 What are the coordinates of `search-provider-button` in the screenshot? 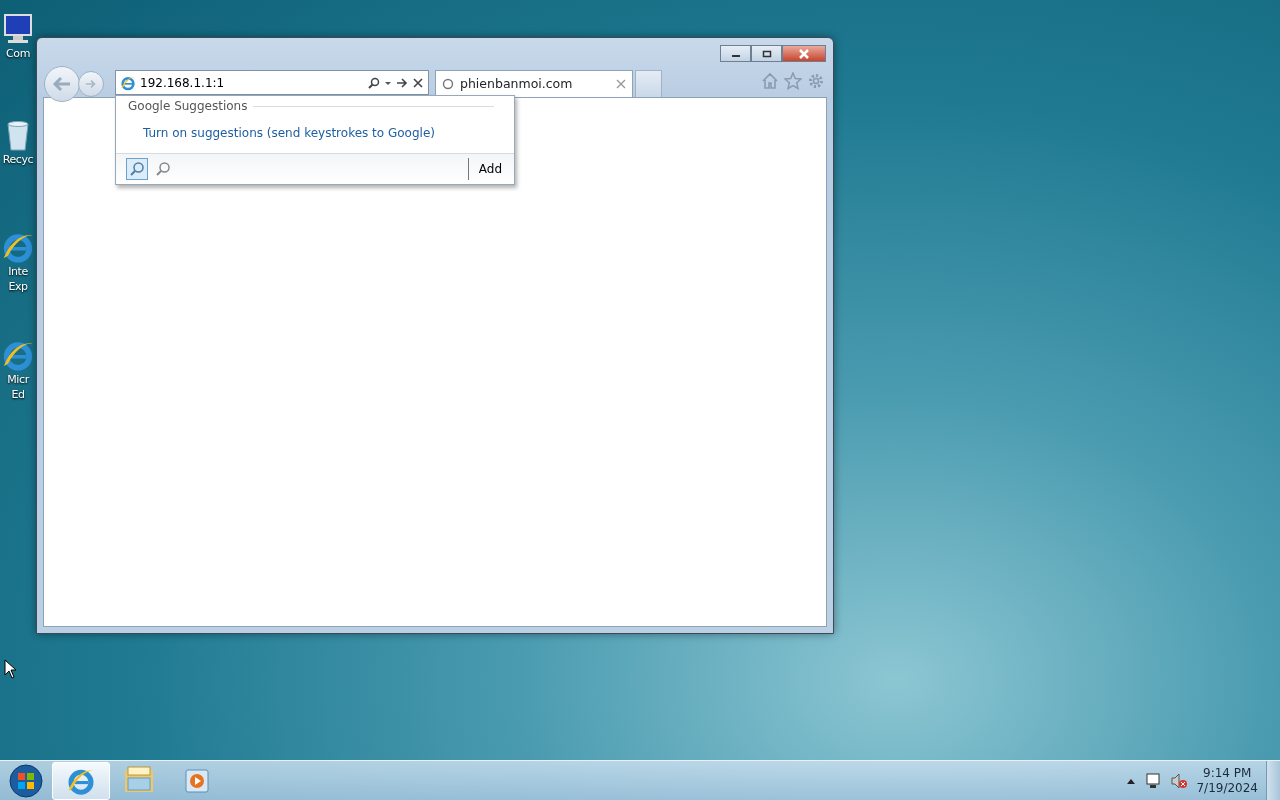 It's located at (137, 169).